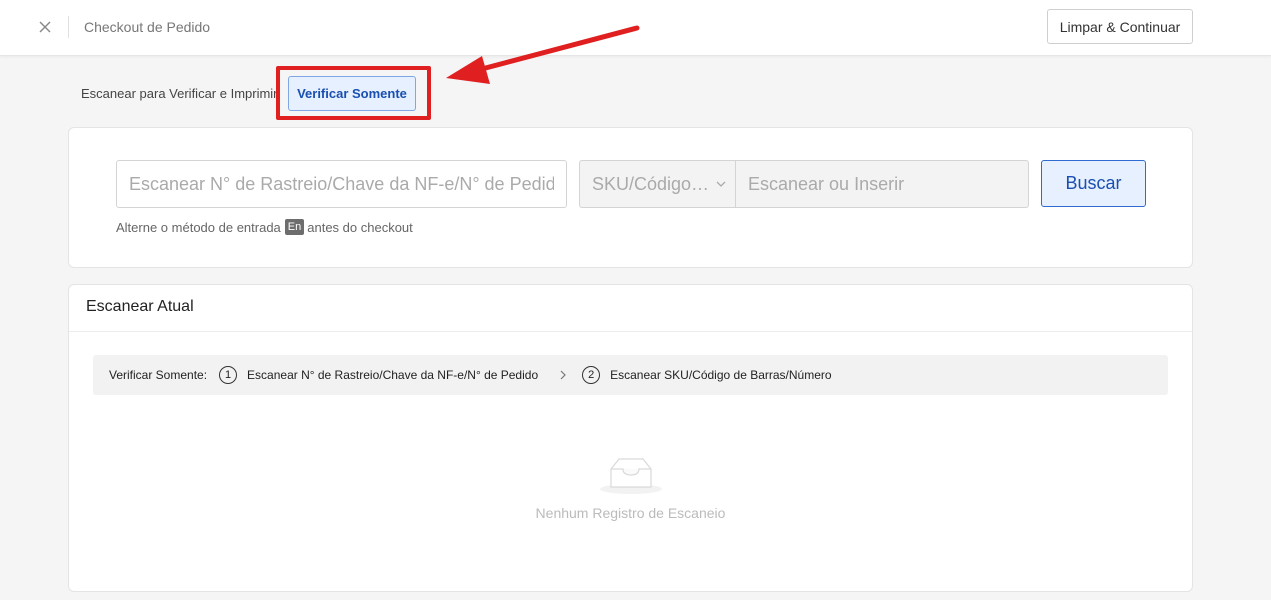 This screenshot has height=600, width=1271. I want to click on header-divider, so click(68, 27).